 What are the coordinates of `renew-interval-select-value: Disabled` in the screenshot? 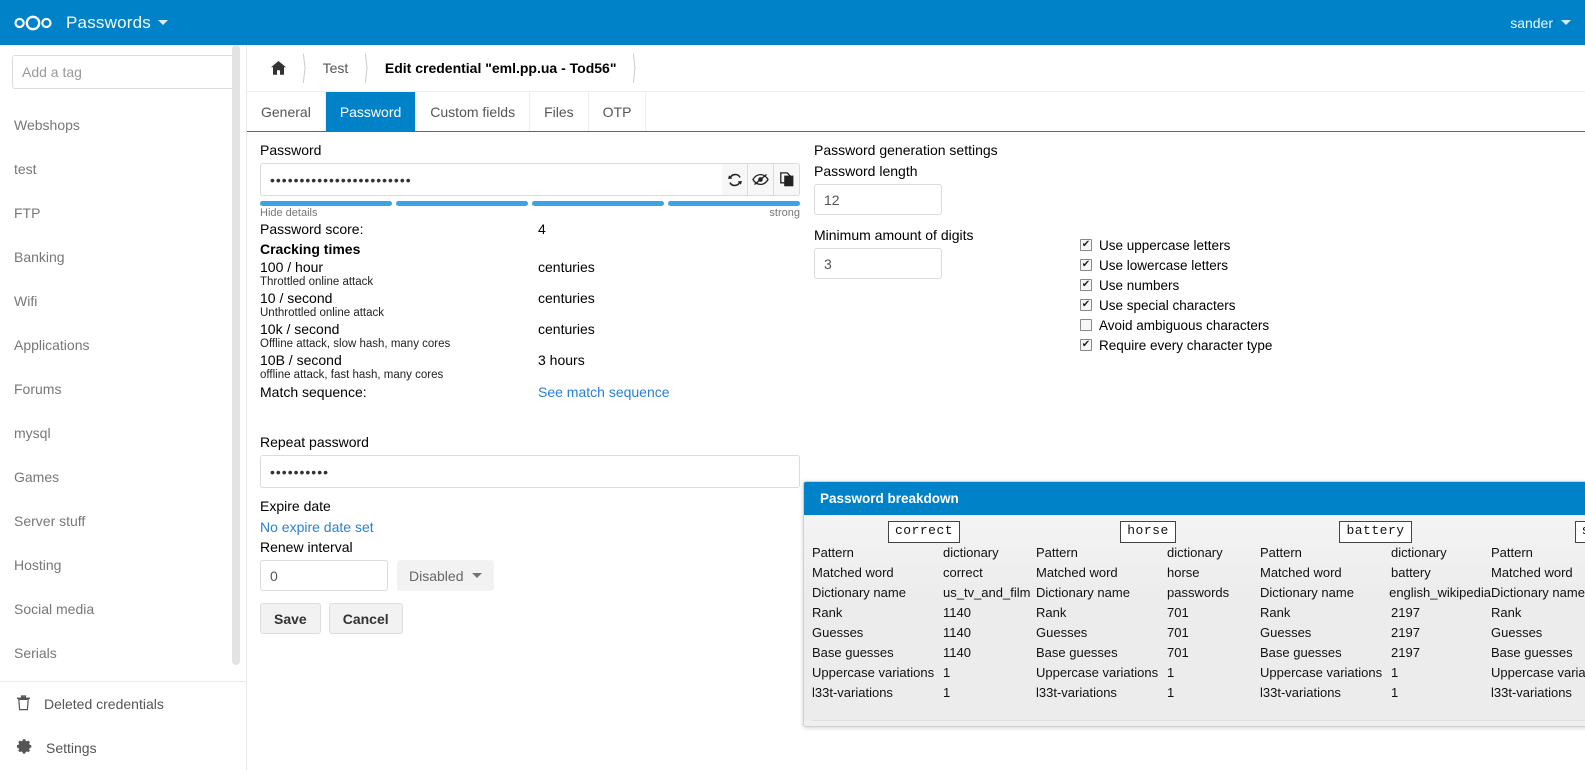 It's located at (436, 575).